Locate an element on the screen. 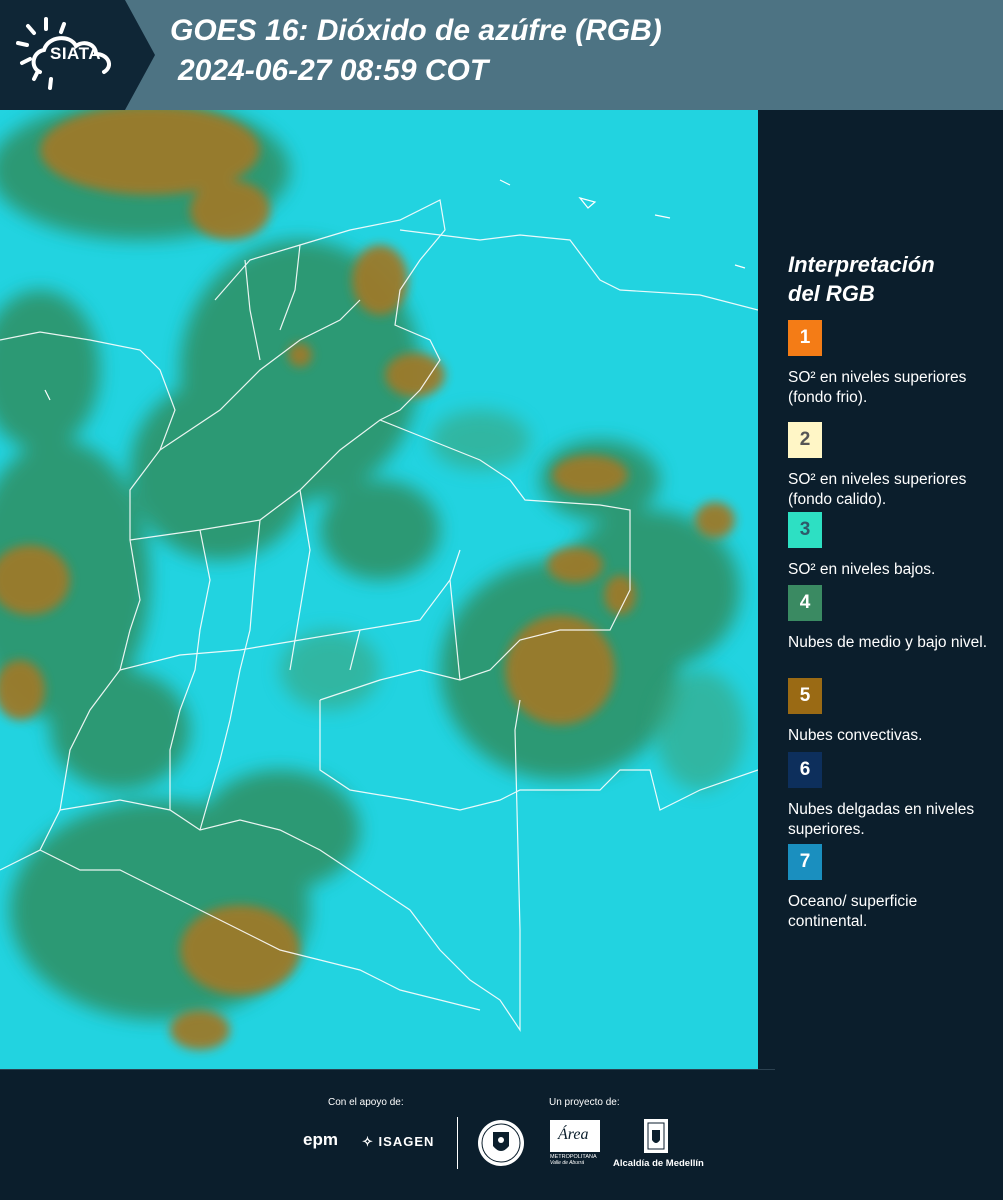  legend-swatch: 5 is located at coordinates (805, 696).